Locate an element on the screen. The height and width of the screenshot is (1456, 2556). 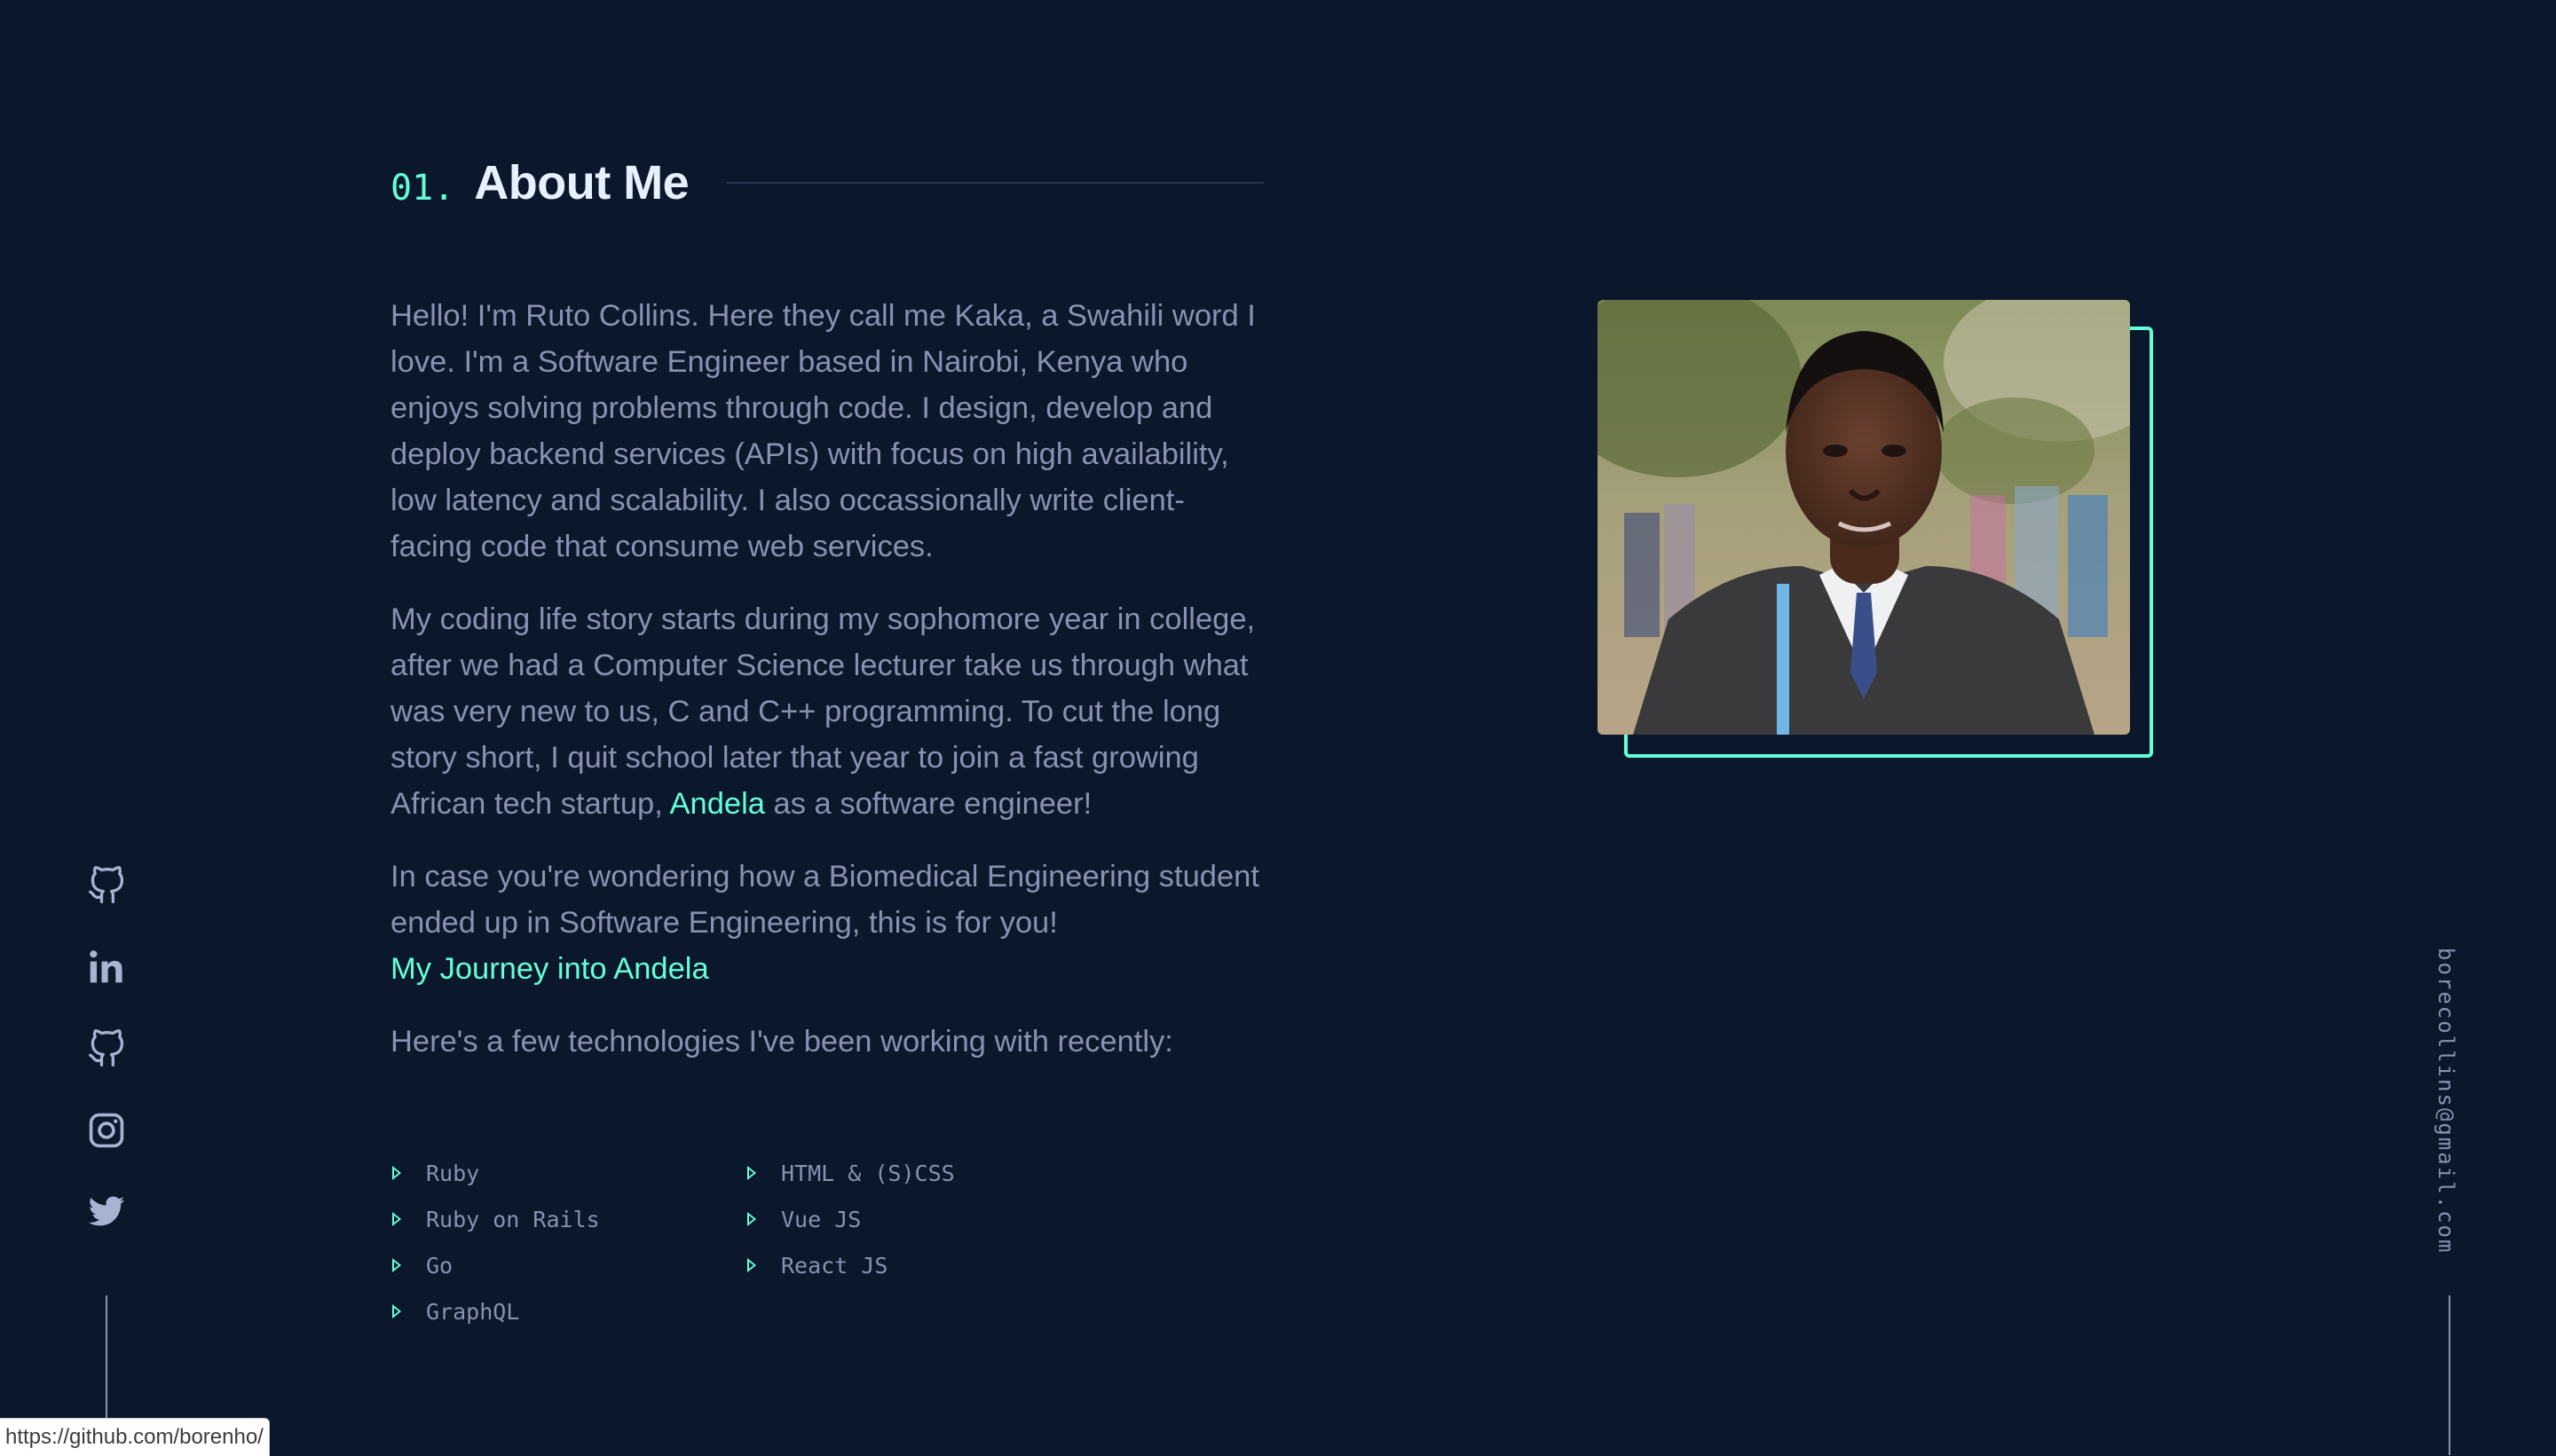
technology-label: HTML & (S)CSS is located at coordinates (868, 1173).